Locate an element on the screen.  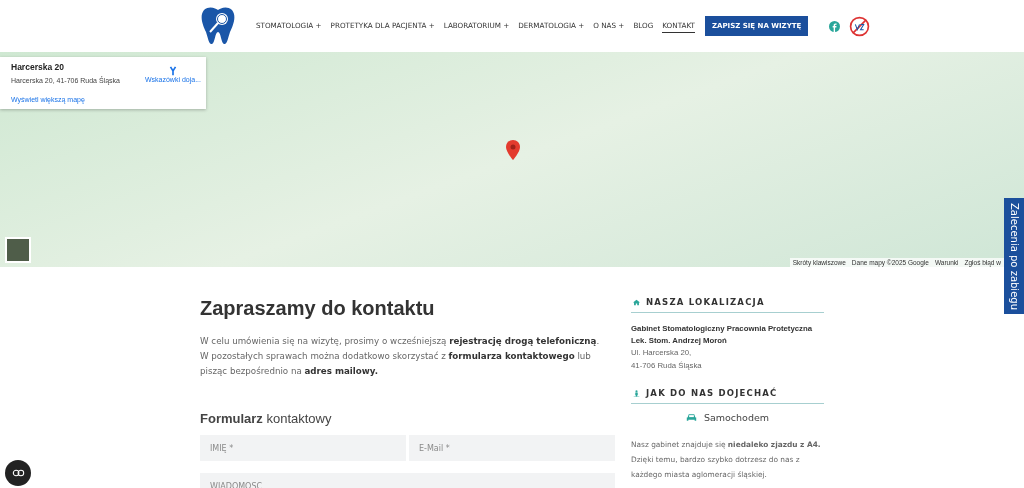
cookie-icon is located at coordinates (18, 473).